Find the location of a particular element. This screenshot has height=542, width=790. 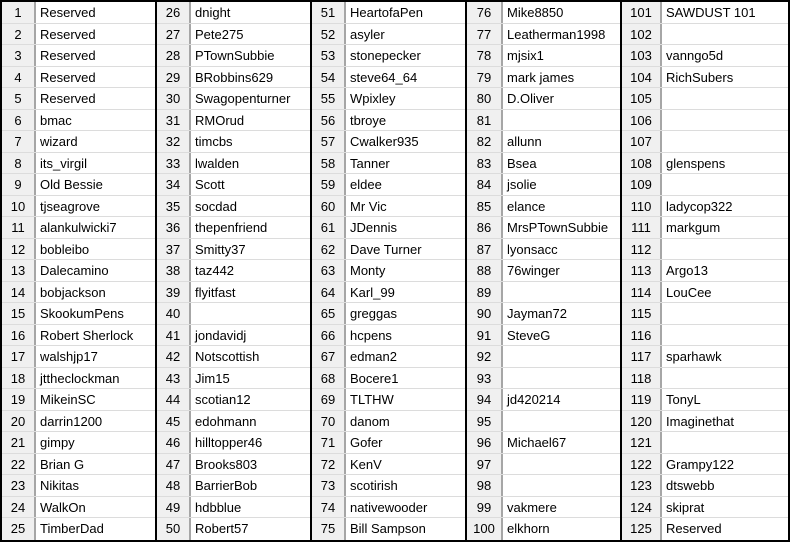

slot-number-cell: 90 is located at coordinates (485, 313).